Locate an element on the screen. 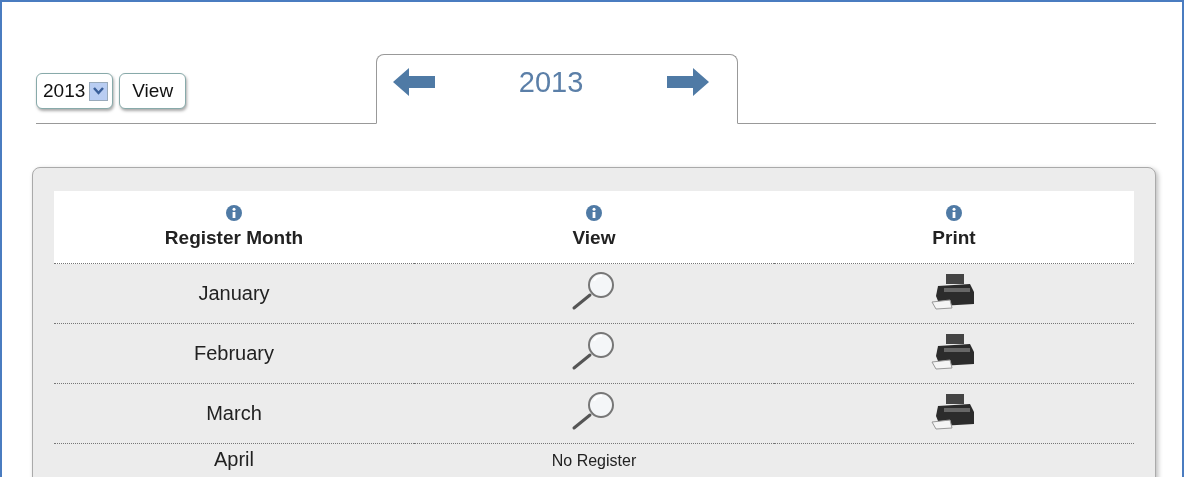 This screenshot has width=1184, height=477. month-cell: February is located at coordinates (234, 353).